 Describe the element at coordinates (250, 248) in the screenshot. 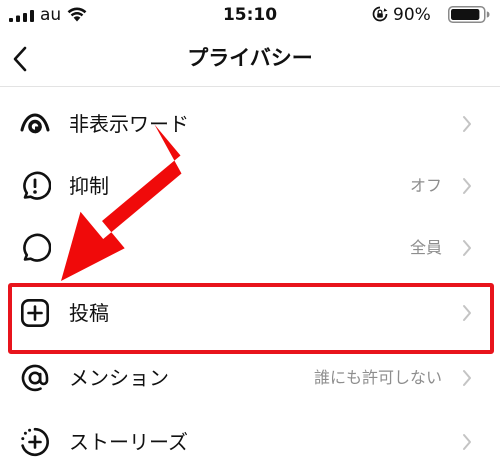

I see `row-comments: コ 全員` at that location.